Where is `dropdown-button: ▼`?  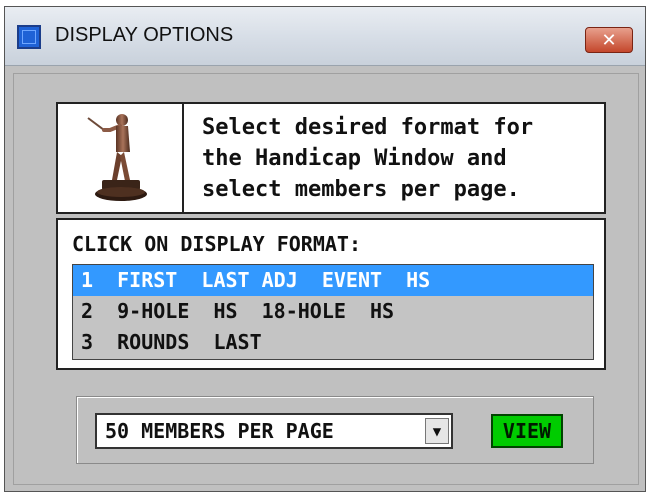 dropdown-button: ▼ is located at coordinates (437, 431).